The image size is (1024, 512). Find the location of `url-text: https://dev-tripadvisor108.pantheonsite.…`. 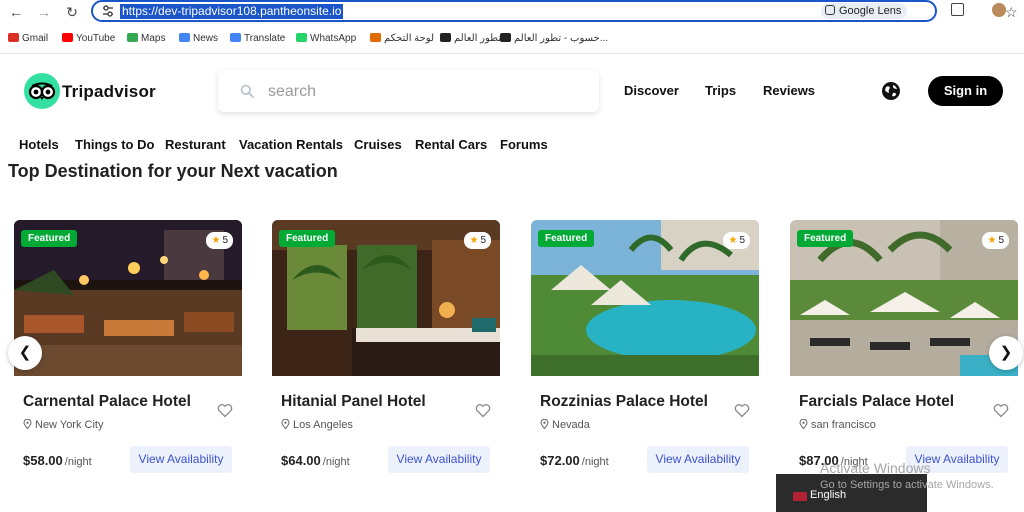

url-text: https://dev-tripadvisor108.pantheonsite.… is located at coordinates (232, 11).